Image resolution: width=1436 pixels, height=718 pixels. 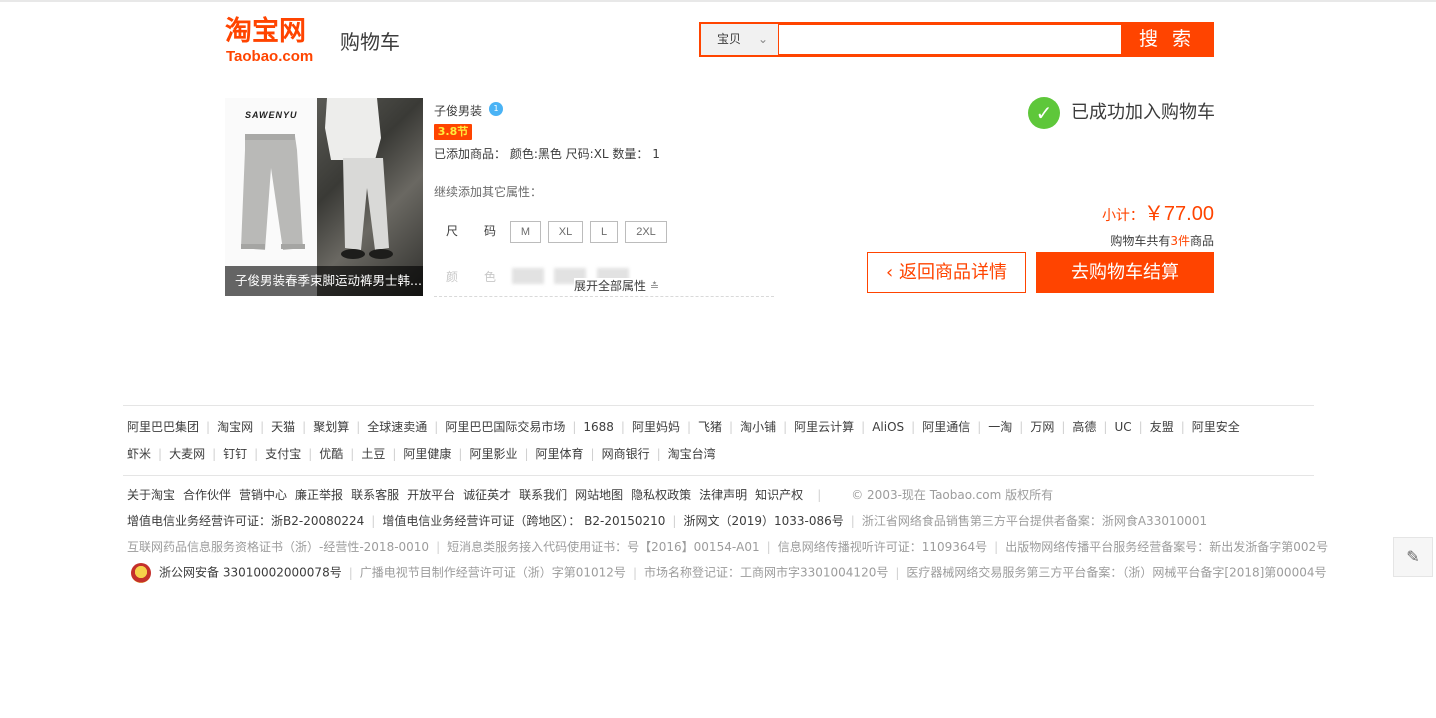 What do you see at coordinates (723, 495) in the screenshot?
I see `about-link: 法律声明` at bounding box center [723, 495].